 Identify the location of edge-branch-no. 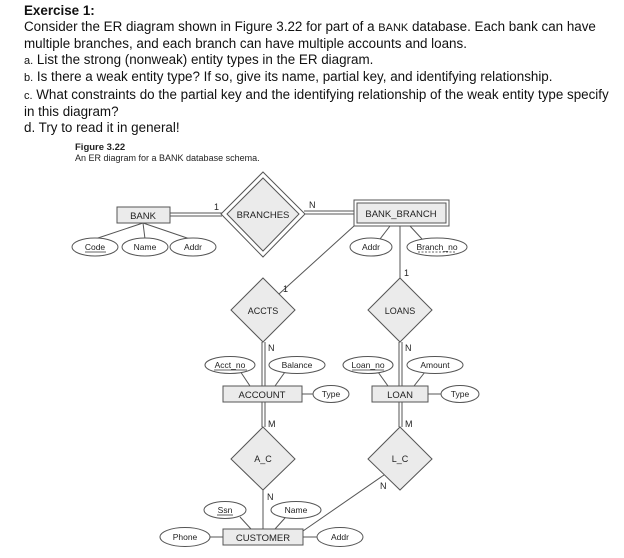
(416, 232).